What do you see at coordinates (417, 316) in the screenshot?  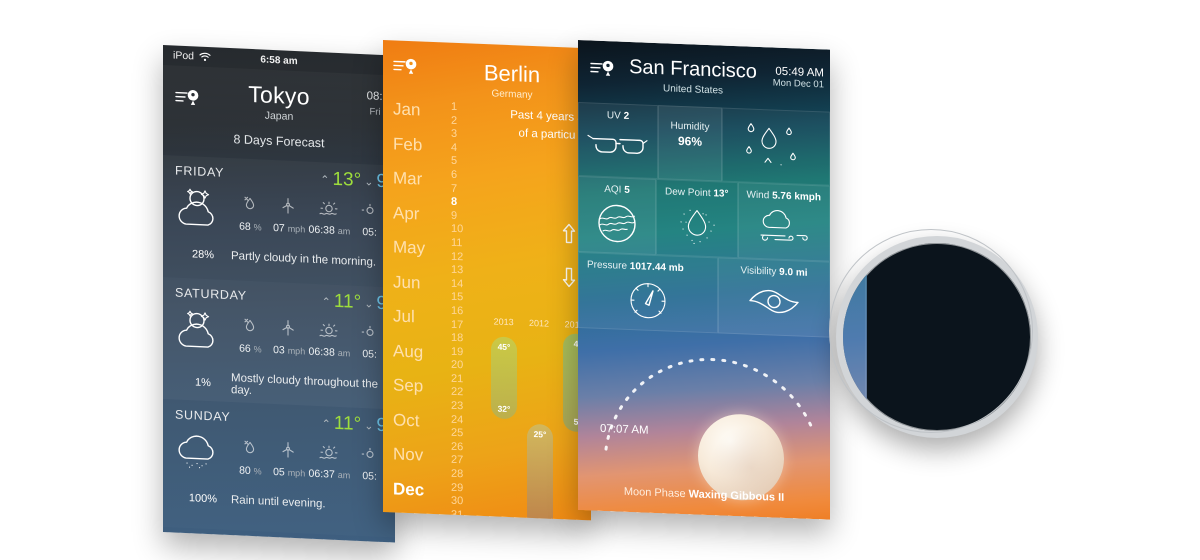 I see `month-item: Jul` at bounding box center [417, 316].